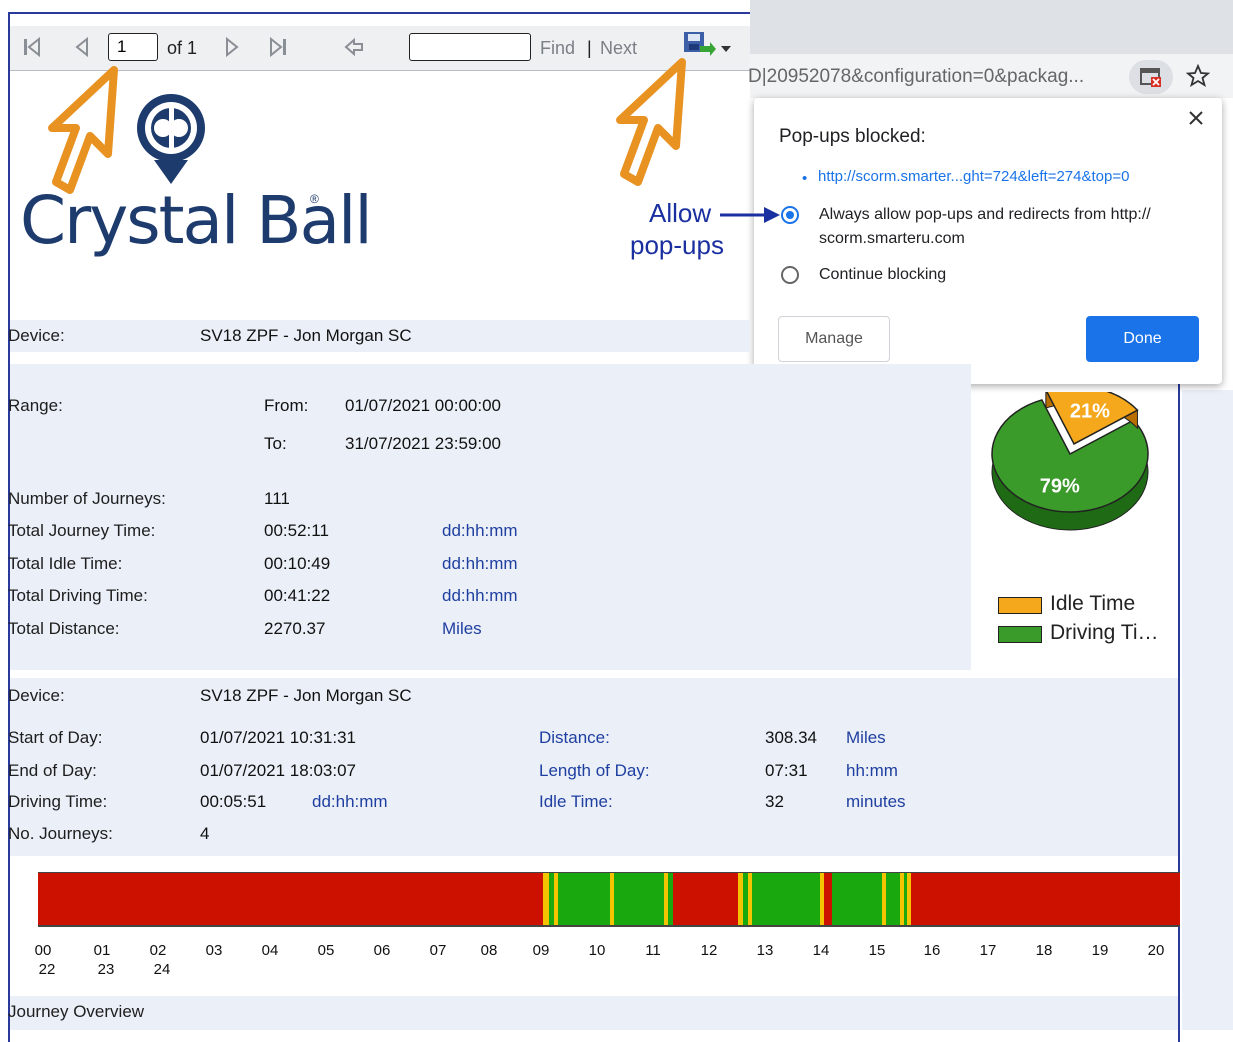 The height and width of the screenshot is (1042, 1233). I want to click on popup-blocked-icon, so click(1151, 77).